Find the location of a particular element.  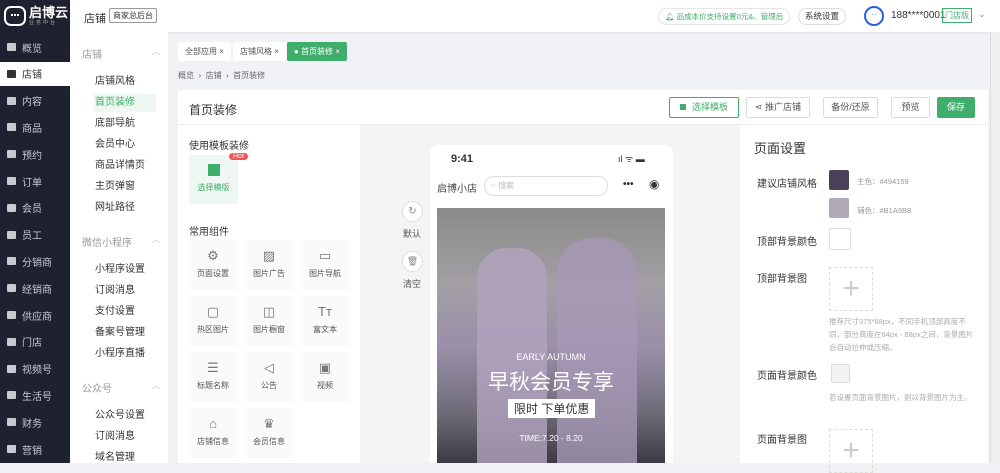

nav-label: 商品 is located at coordinates (32, 129).